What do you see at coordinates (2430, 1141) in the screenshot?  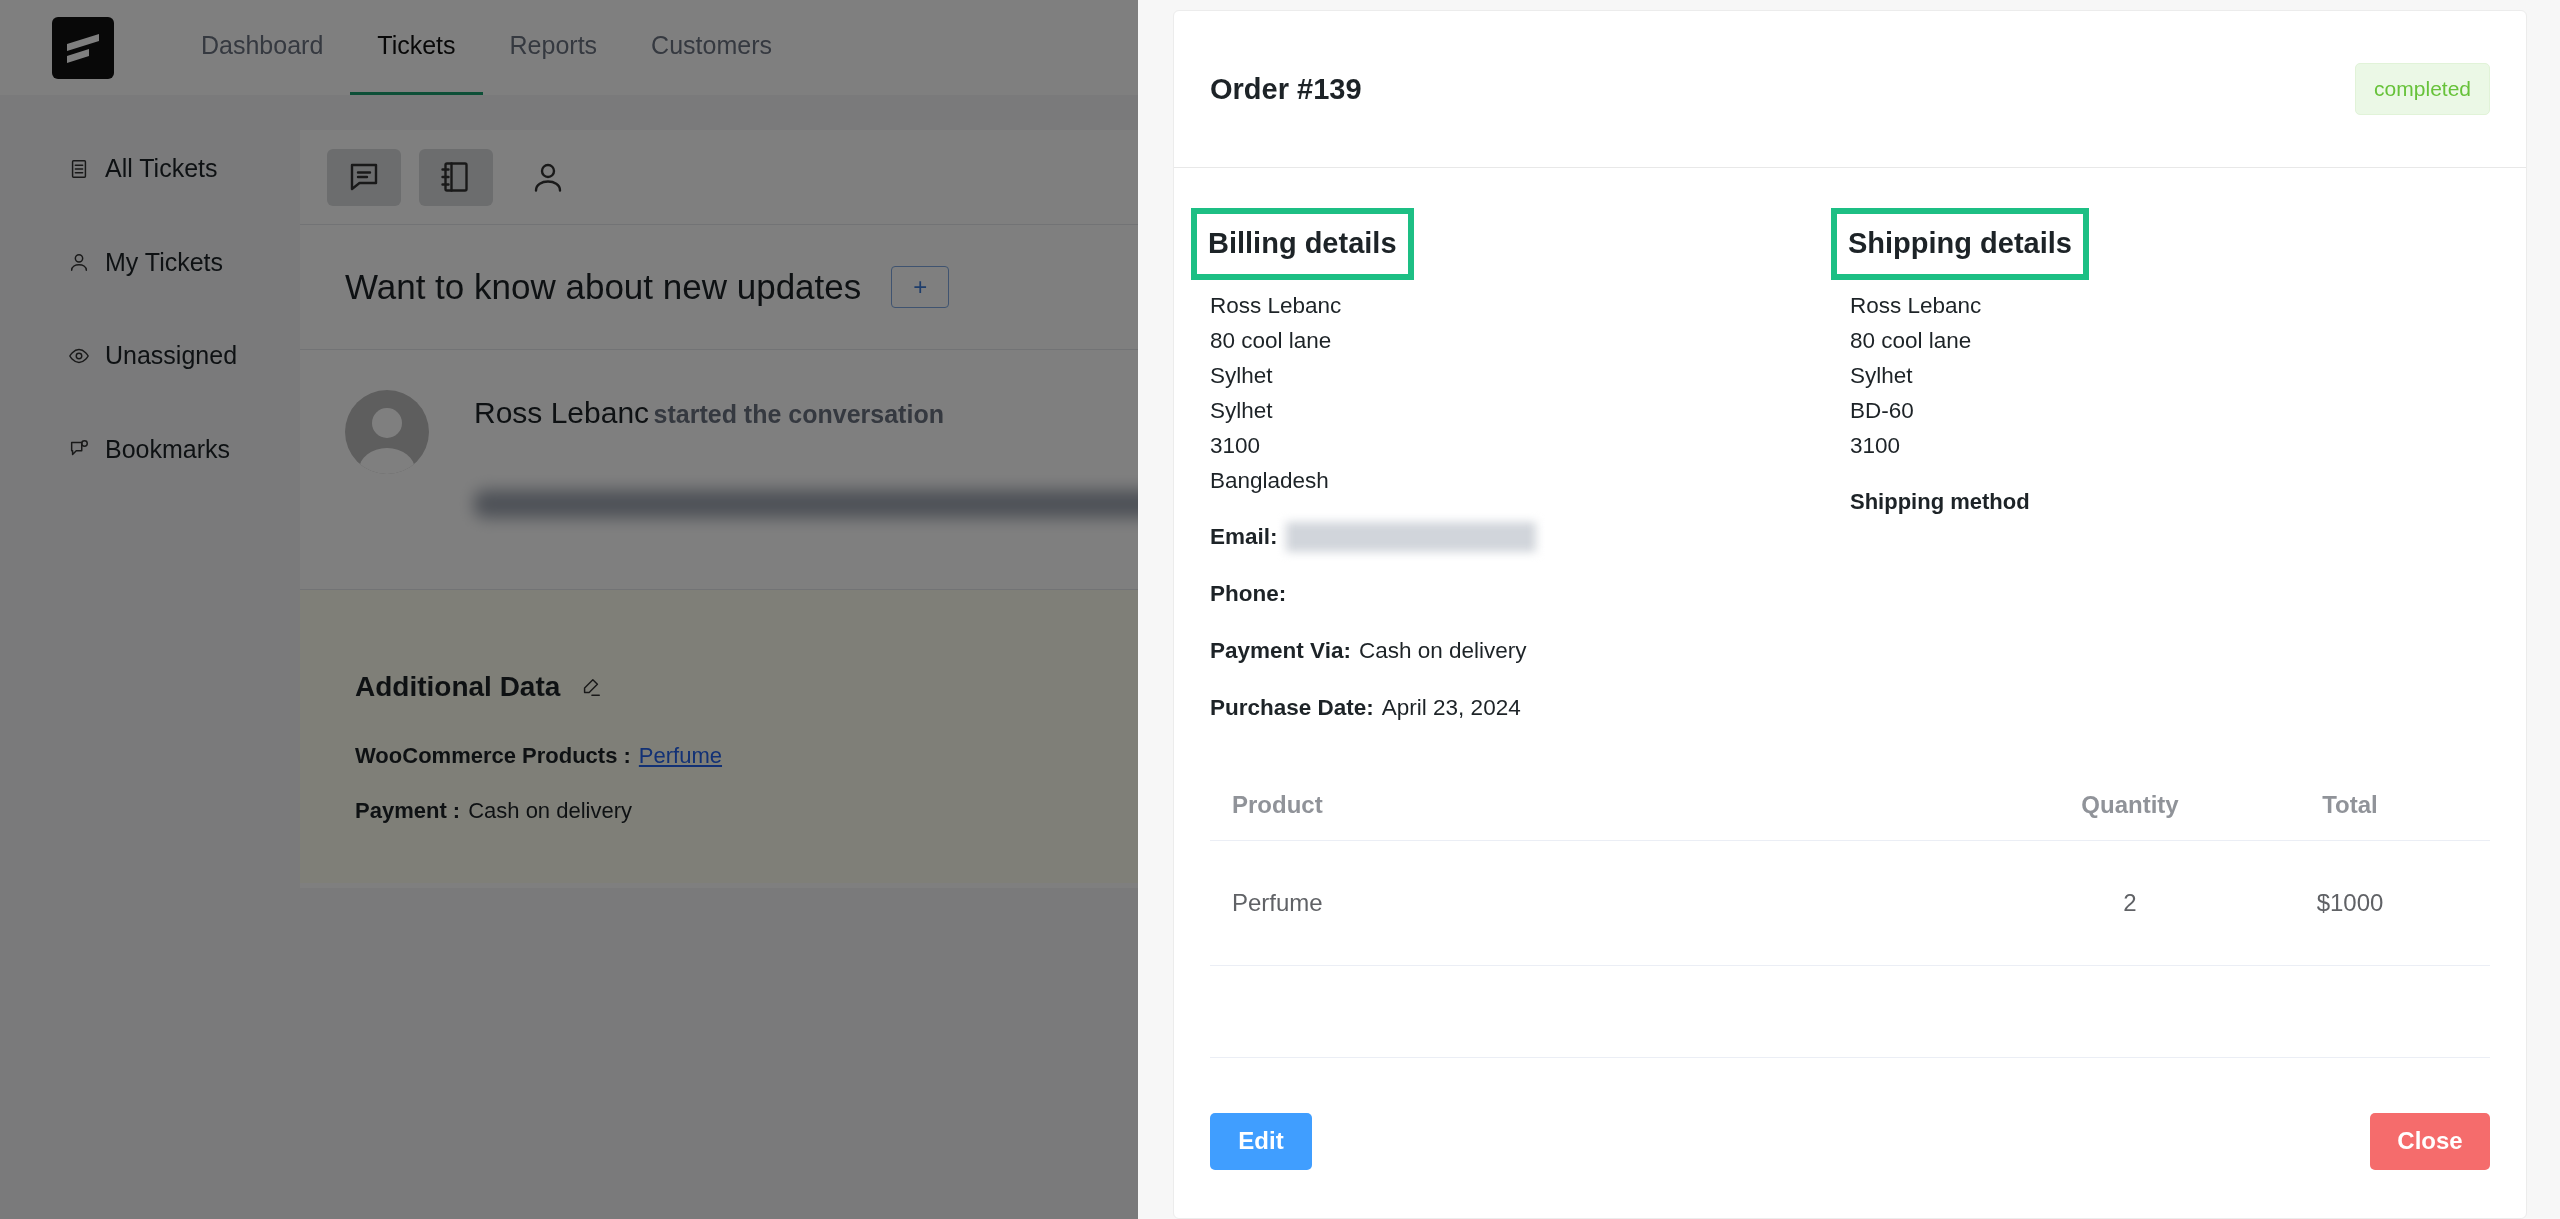 I see `close-button: Close` at bounding box center [2430, 1141].